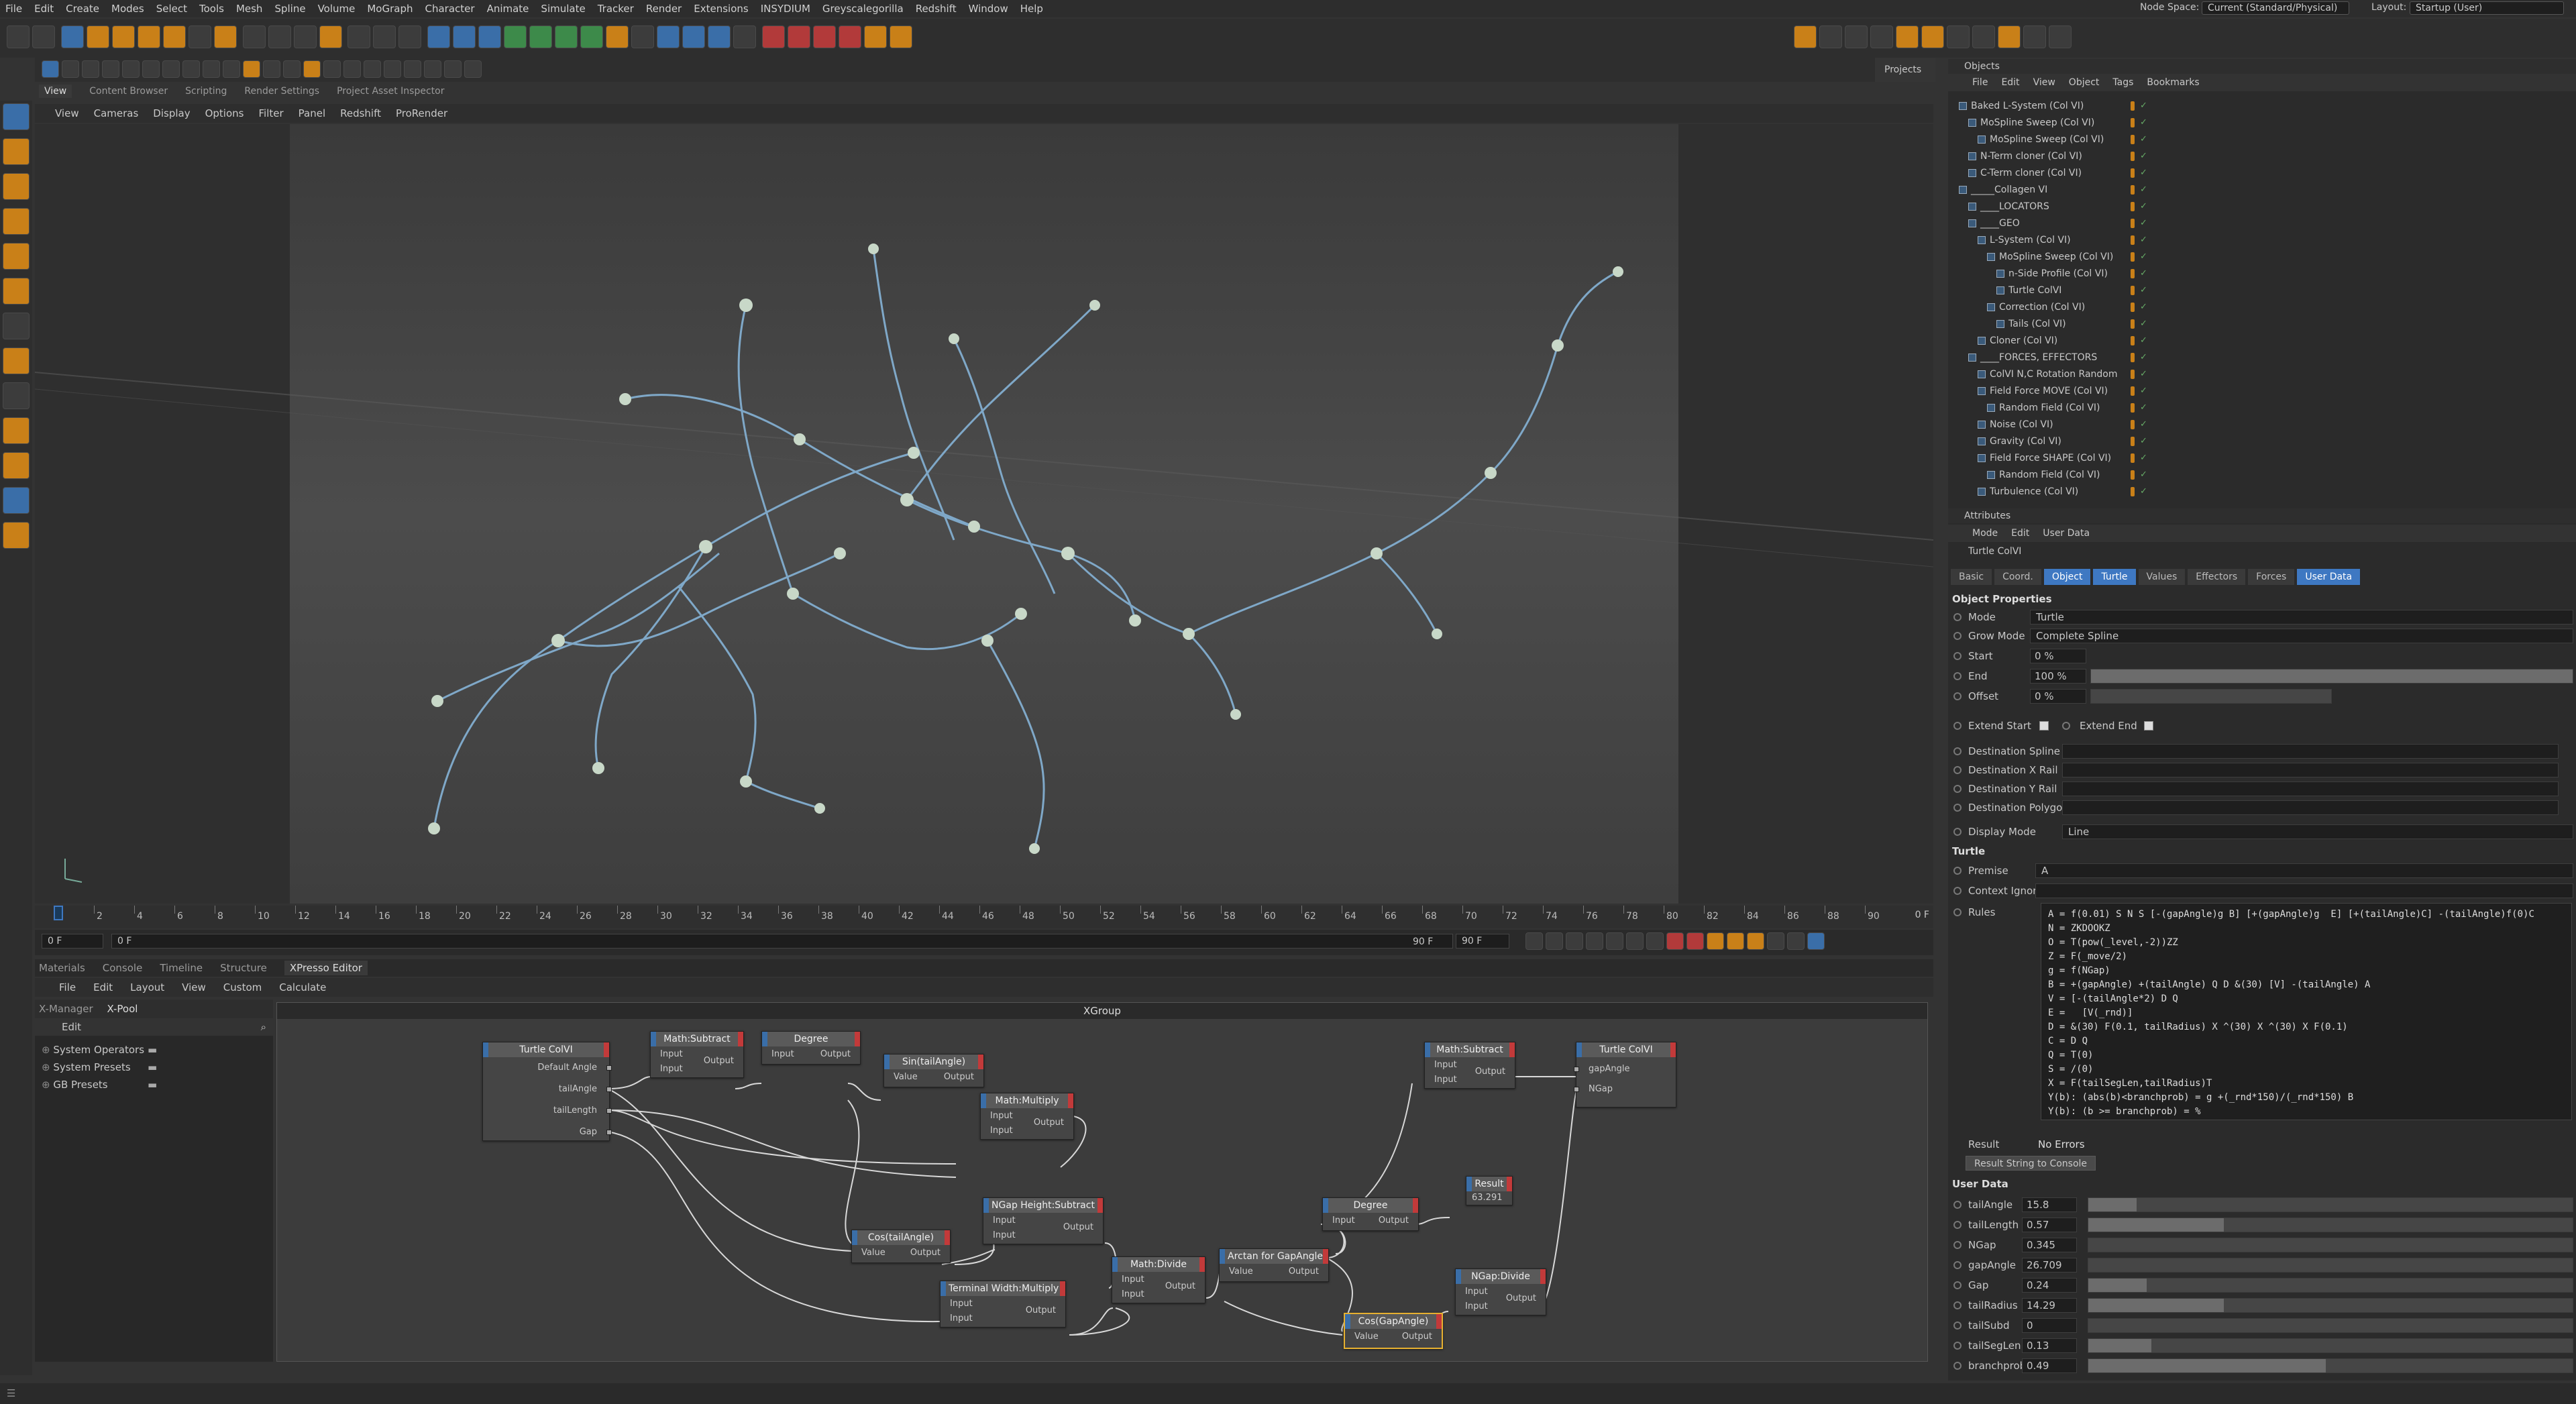 This screenshot has height=1404, width=2576. Describe the element at coordinates (2021, 425) in the screenshot. I see `object-name: Noise (Col VI)` at that location.